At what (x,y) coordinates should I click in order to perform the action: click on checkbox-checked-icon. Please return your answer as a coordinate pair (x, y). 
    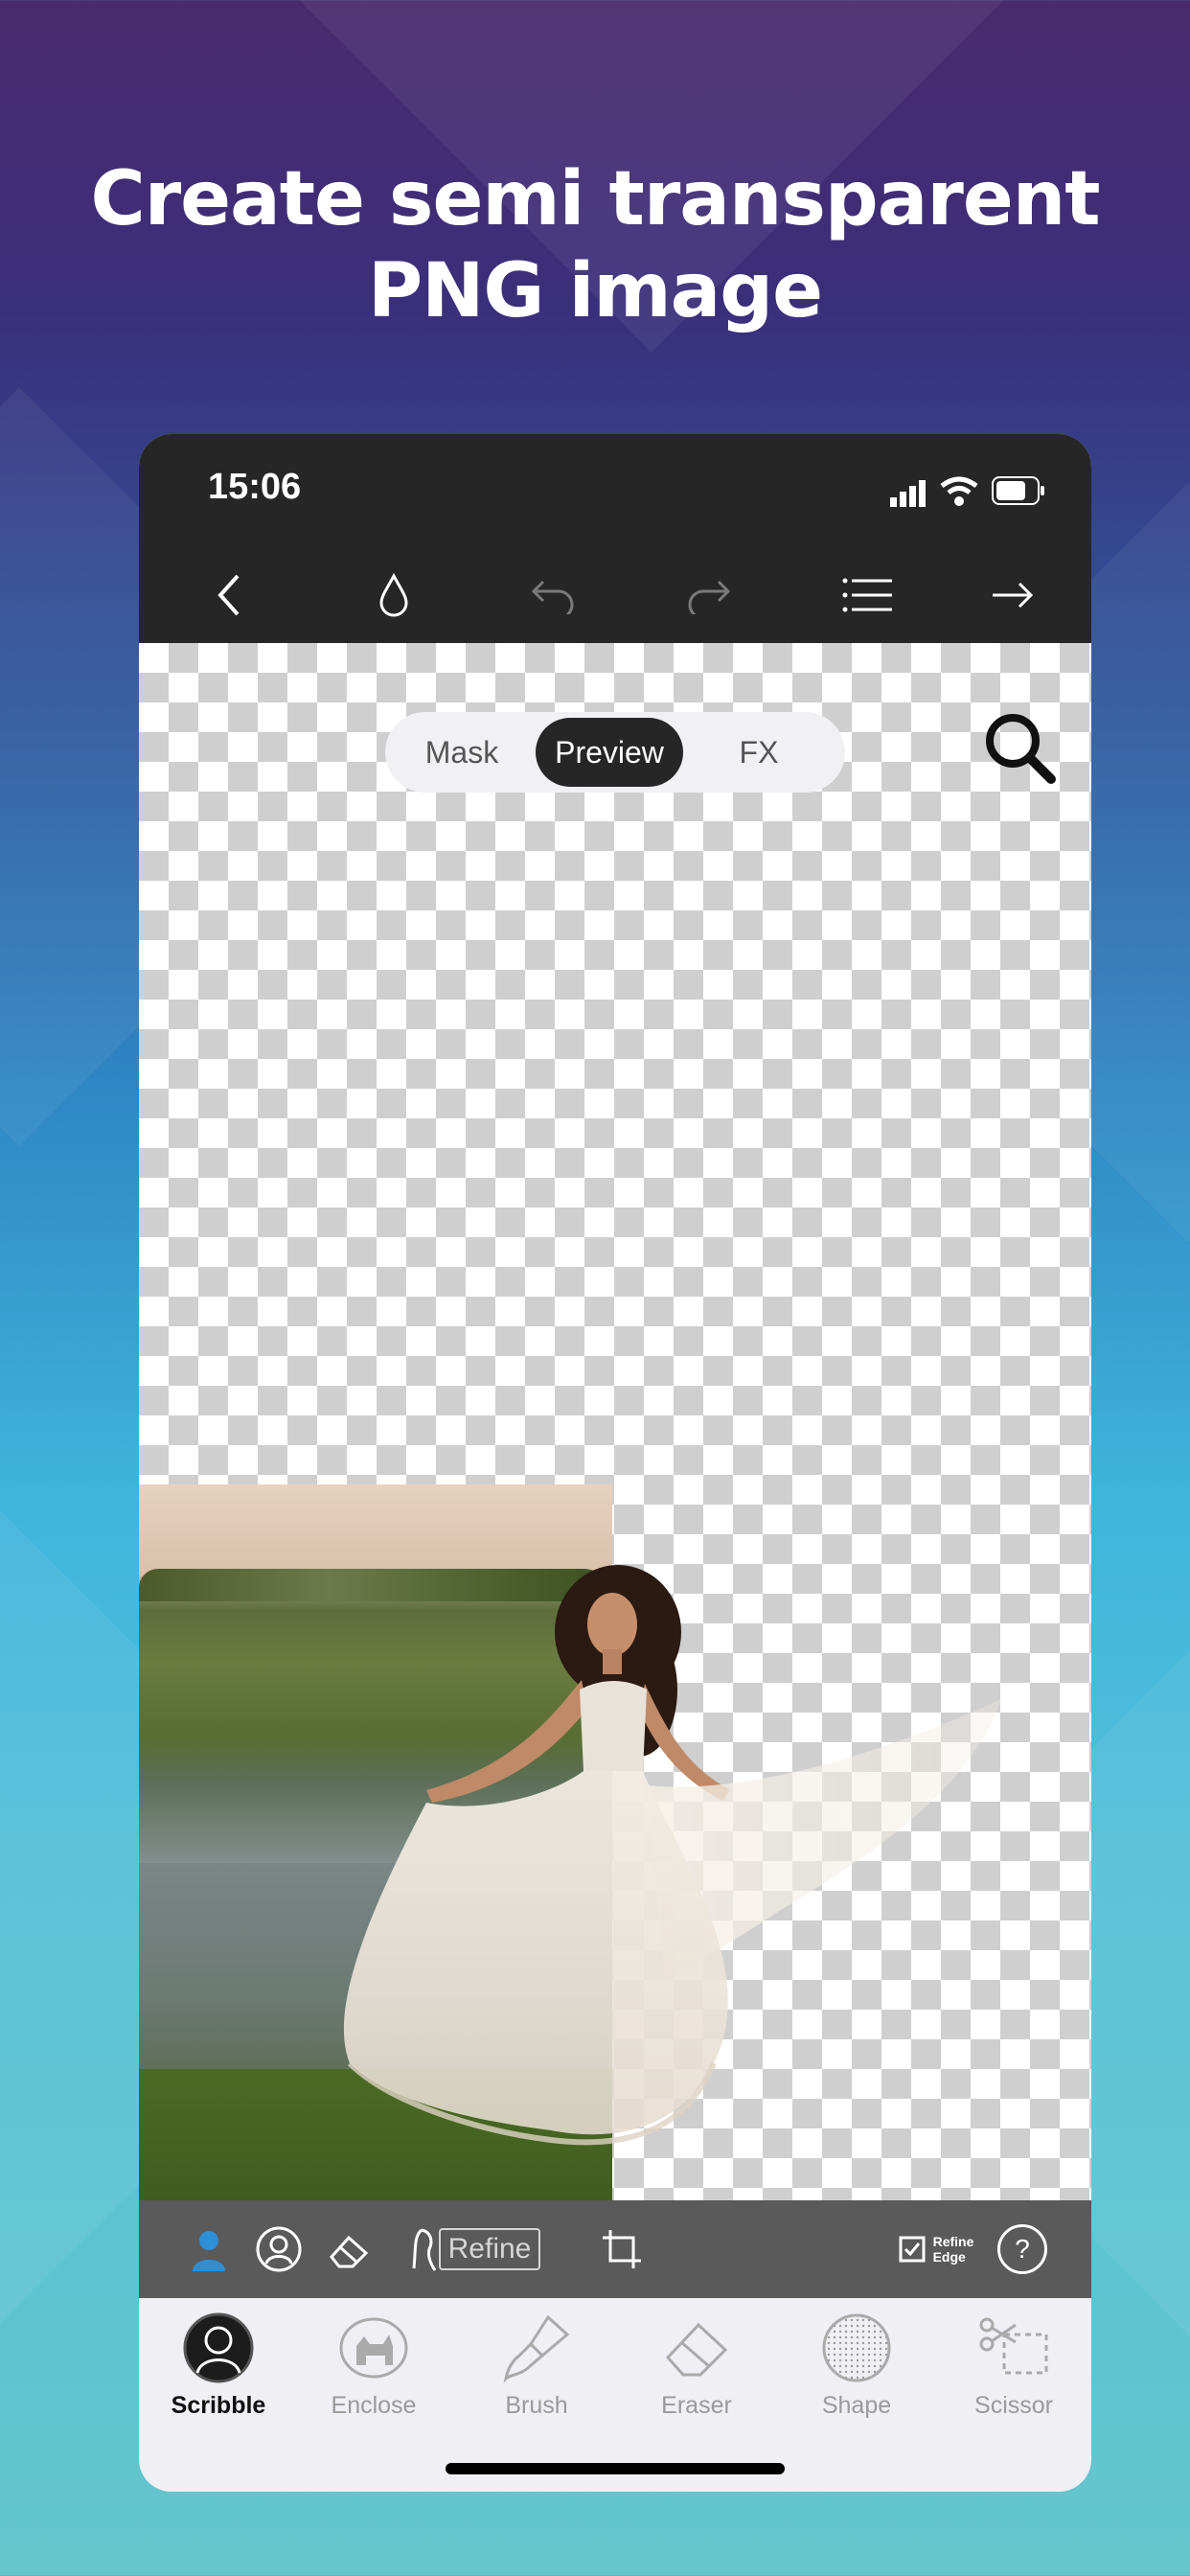
    Looking at the image, I should click on (913, 2249).